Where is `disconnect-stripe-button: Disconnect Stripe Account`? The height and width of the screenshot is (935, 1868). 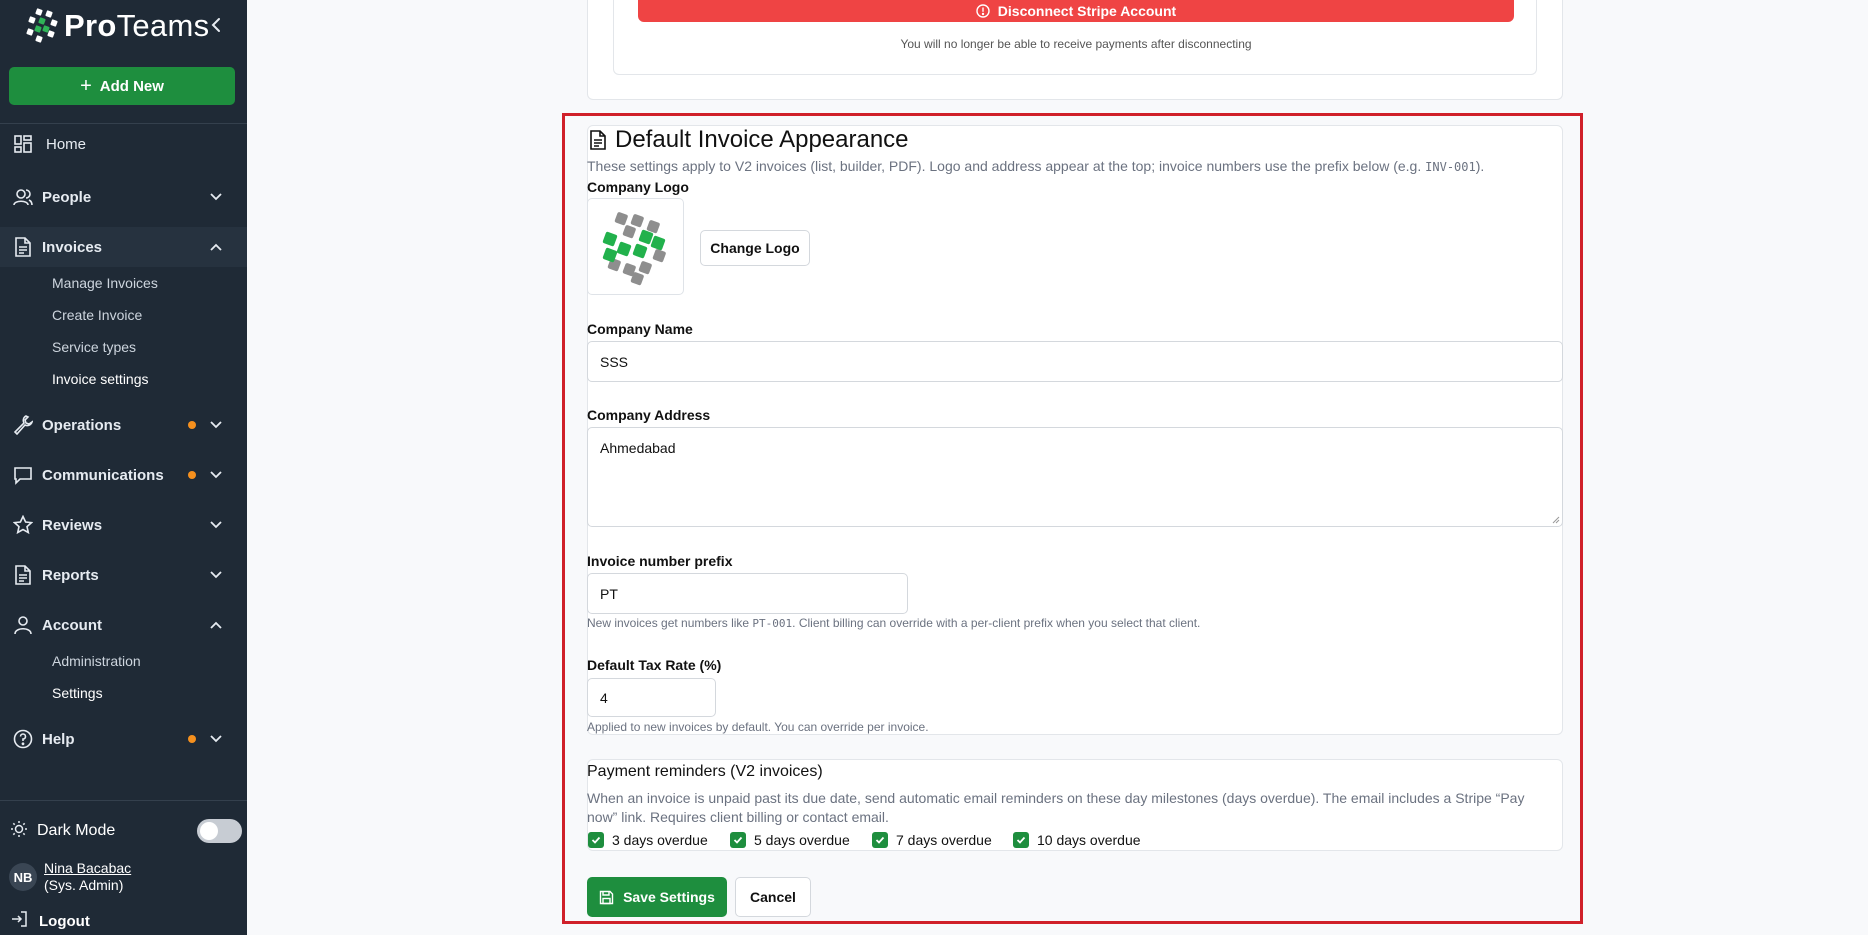
disconnect-stripe-button: Disconnect Stripe Account is located at coordinates (1076, 11).